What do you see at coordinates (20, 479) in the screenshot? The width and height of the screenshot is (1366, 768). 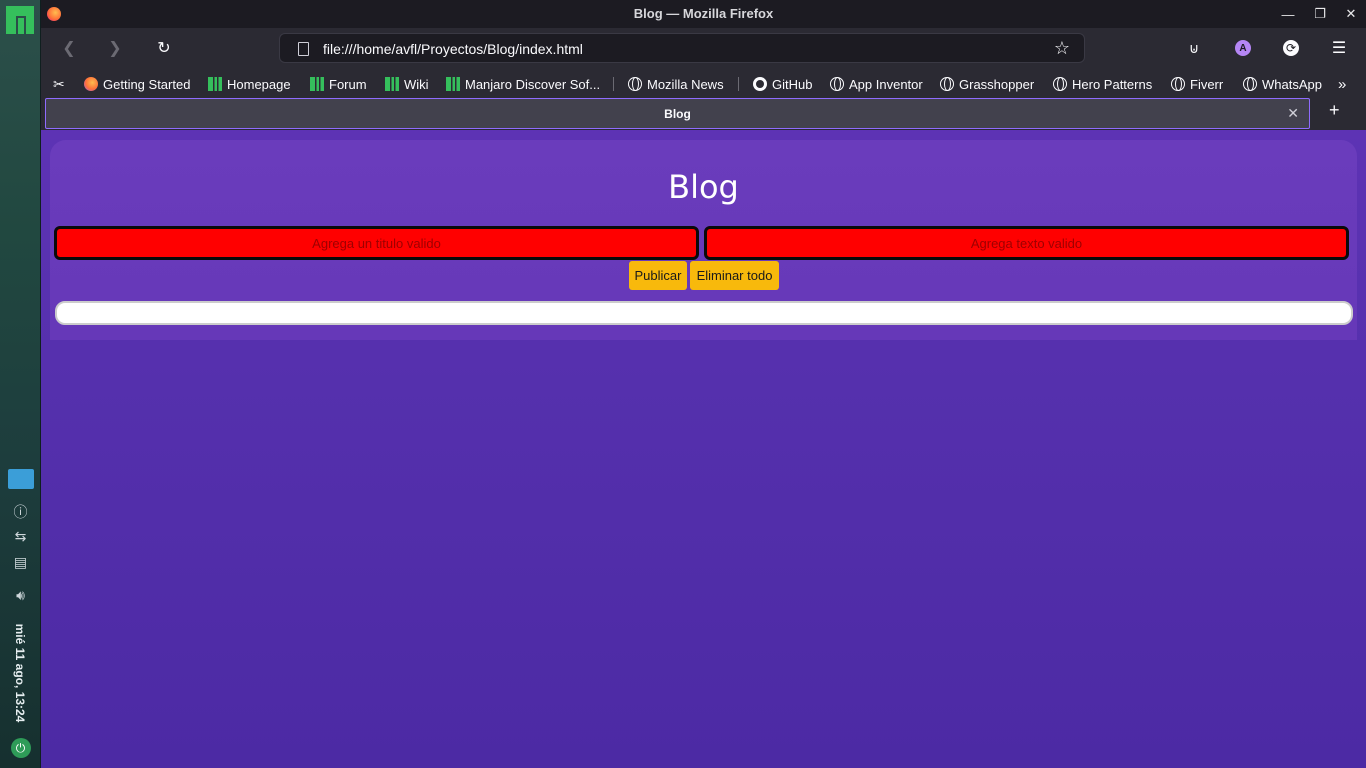 I see `folder-icon` at bounding box center [20, 479].